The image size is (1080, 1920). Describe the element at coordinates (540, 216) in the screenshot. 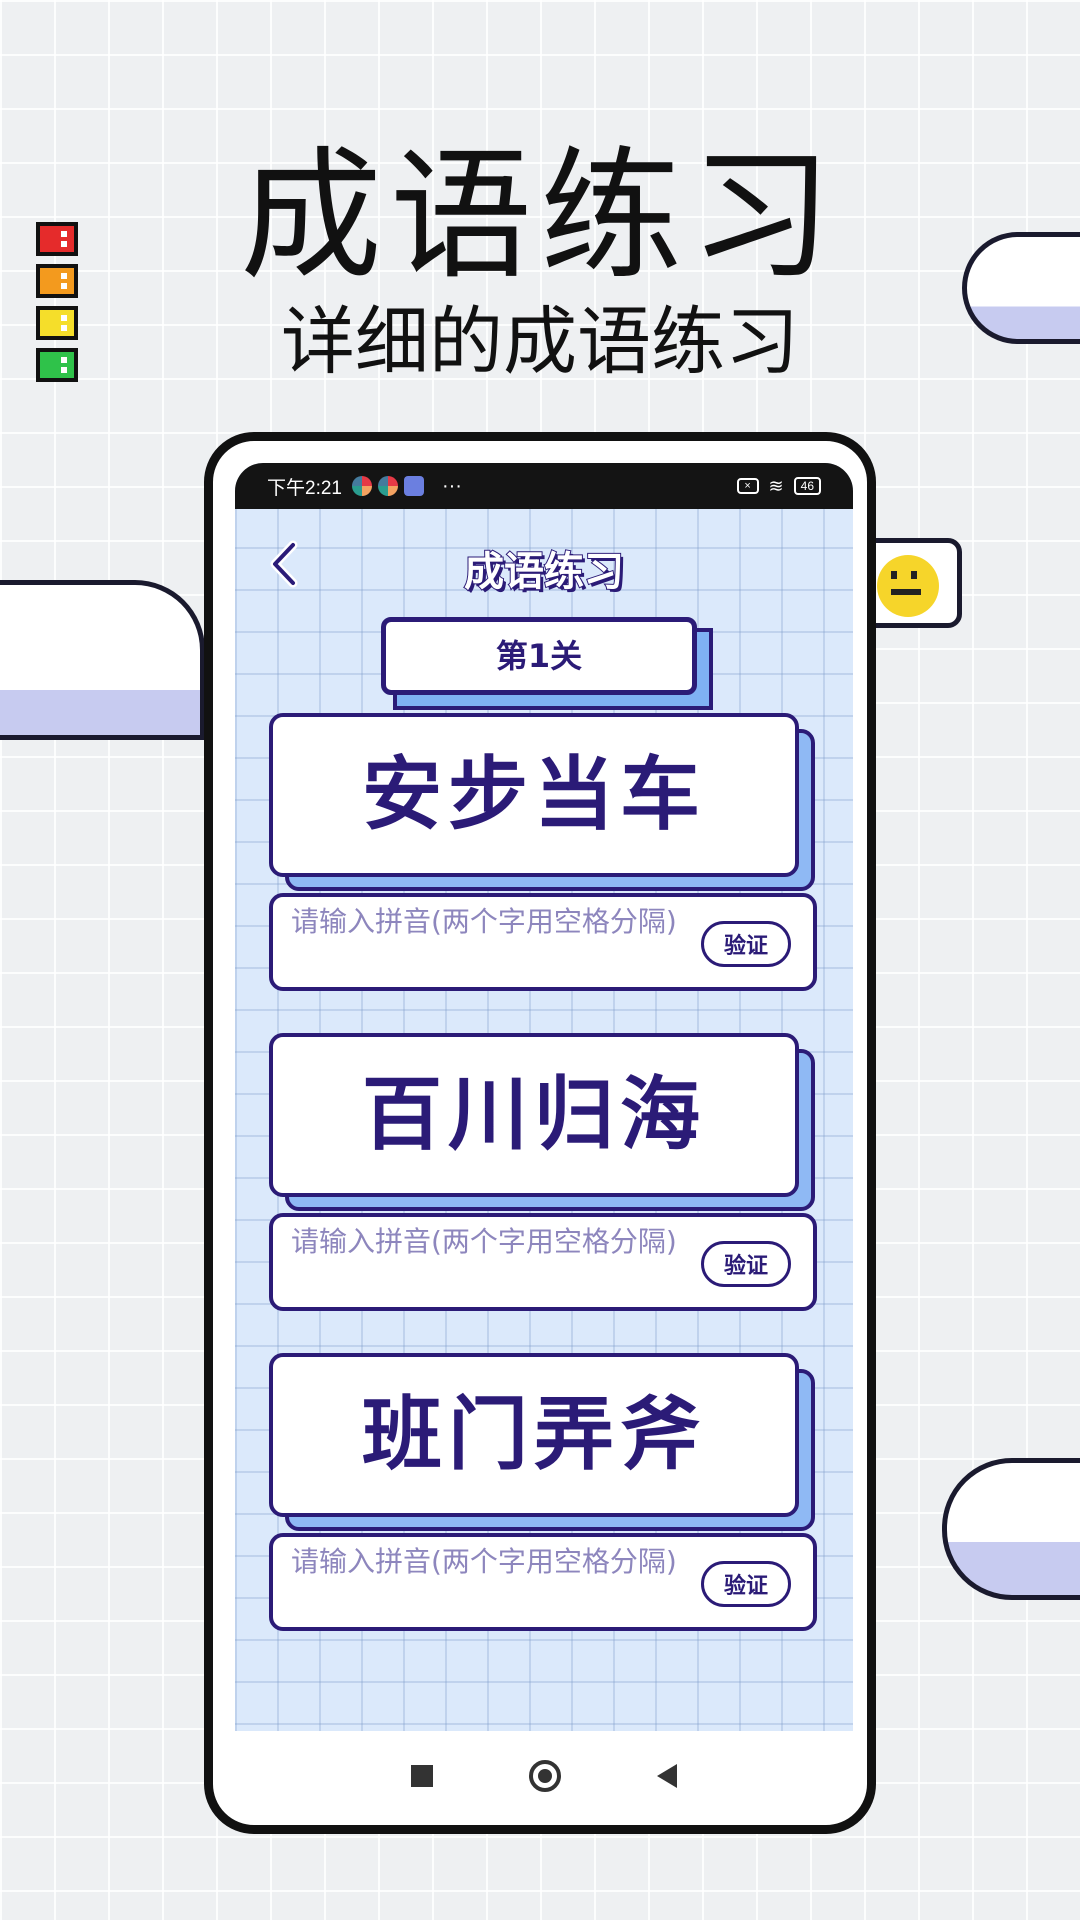

I see `promo-title: 成语练习` at that location.